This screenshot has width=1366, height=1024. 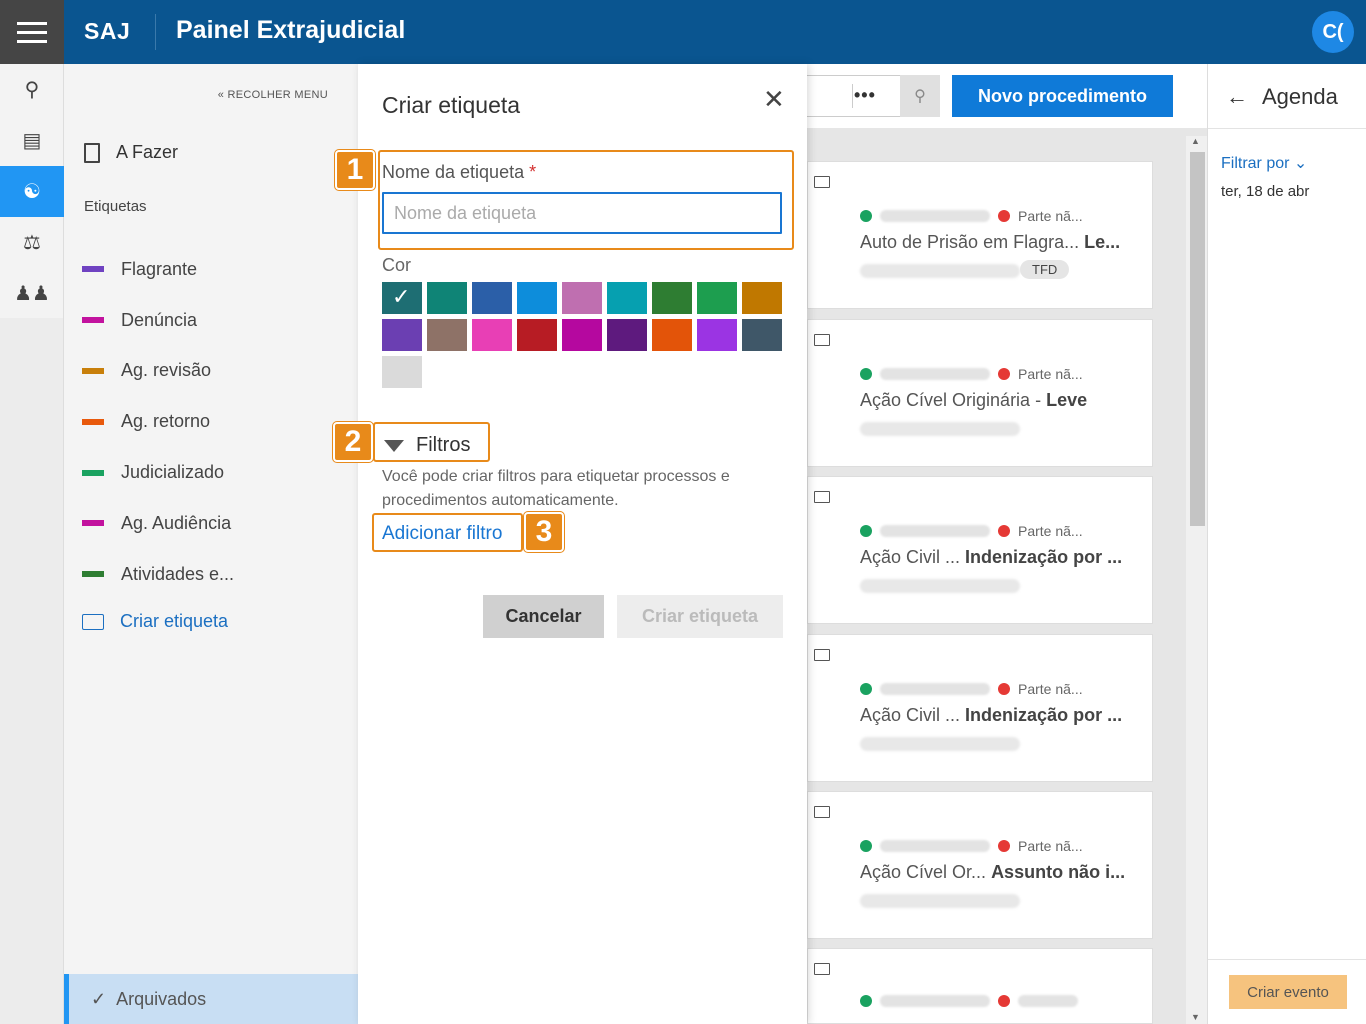 What do you see at coordinates (1197, 339) in the screenshot?
I see `scrollbar-thumb` at bounding box center [1197, 339].